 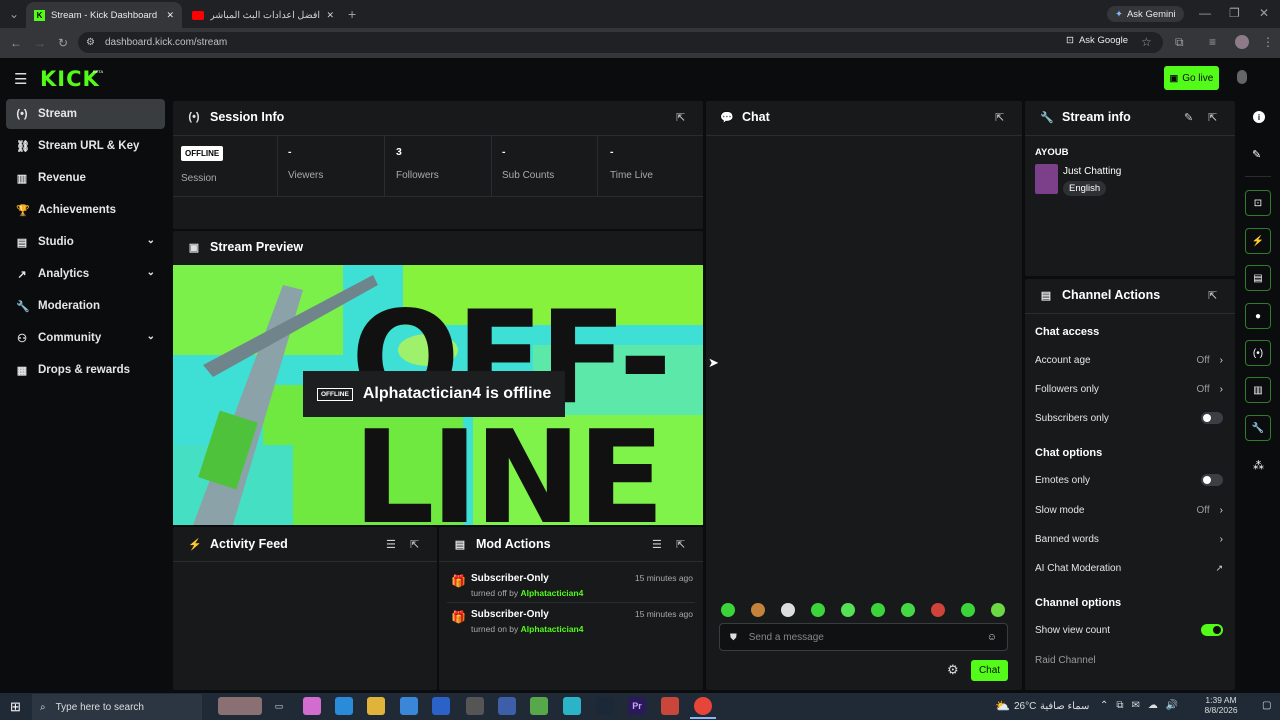 What do you see at coordinates (1212, 480) in the screenshot?
I see `emotes-only-toggle` at bounding box center [1212, 480].